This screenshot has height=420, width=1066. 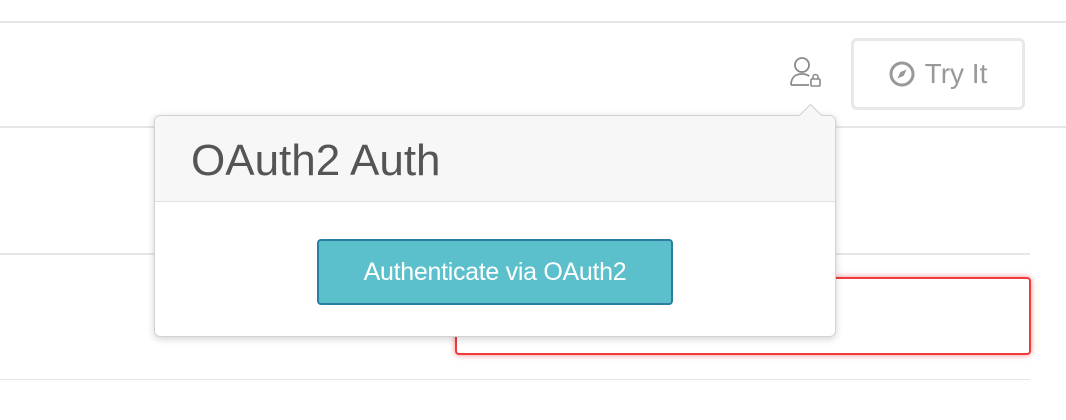 I want to click on try-it-label: Try It, so click(x=956, y=73).